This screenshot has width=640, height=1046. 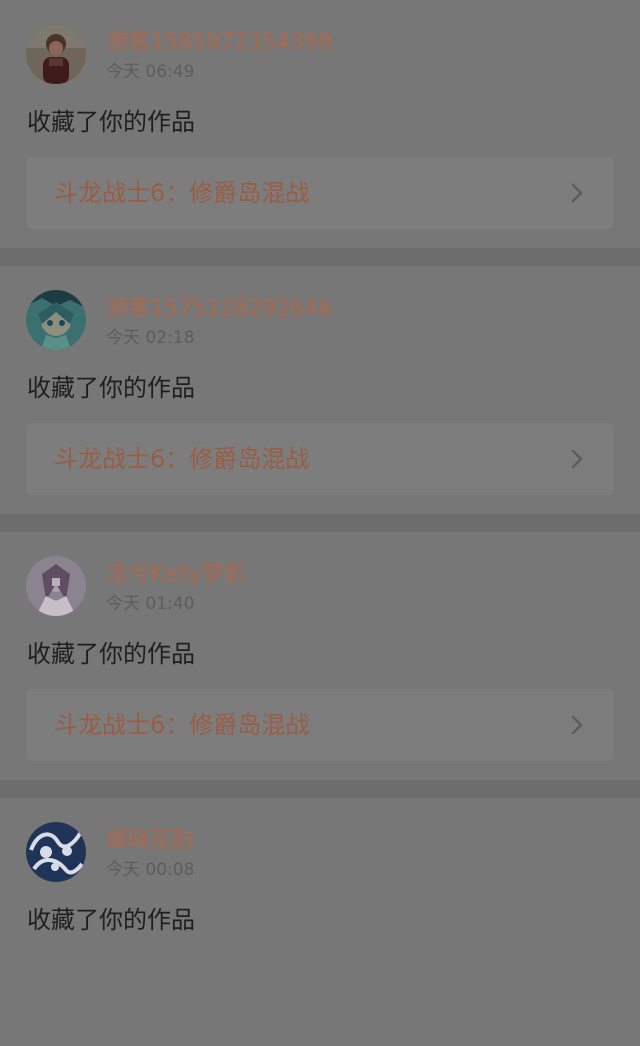 I want to click on username-link: 蝶晓花韵, so click(x=150, y=841).